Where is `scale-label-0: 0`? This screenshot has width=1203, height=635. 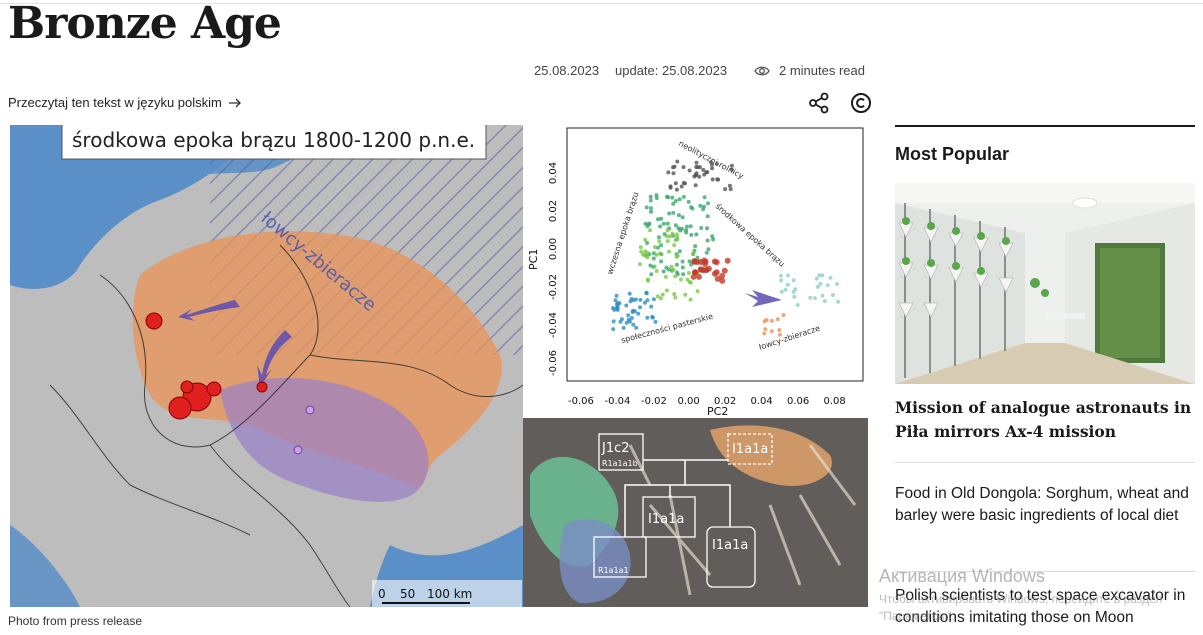
scale-label-0: 0 is located at coordinates (382, 594).